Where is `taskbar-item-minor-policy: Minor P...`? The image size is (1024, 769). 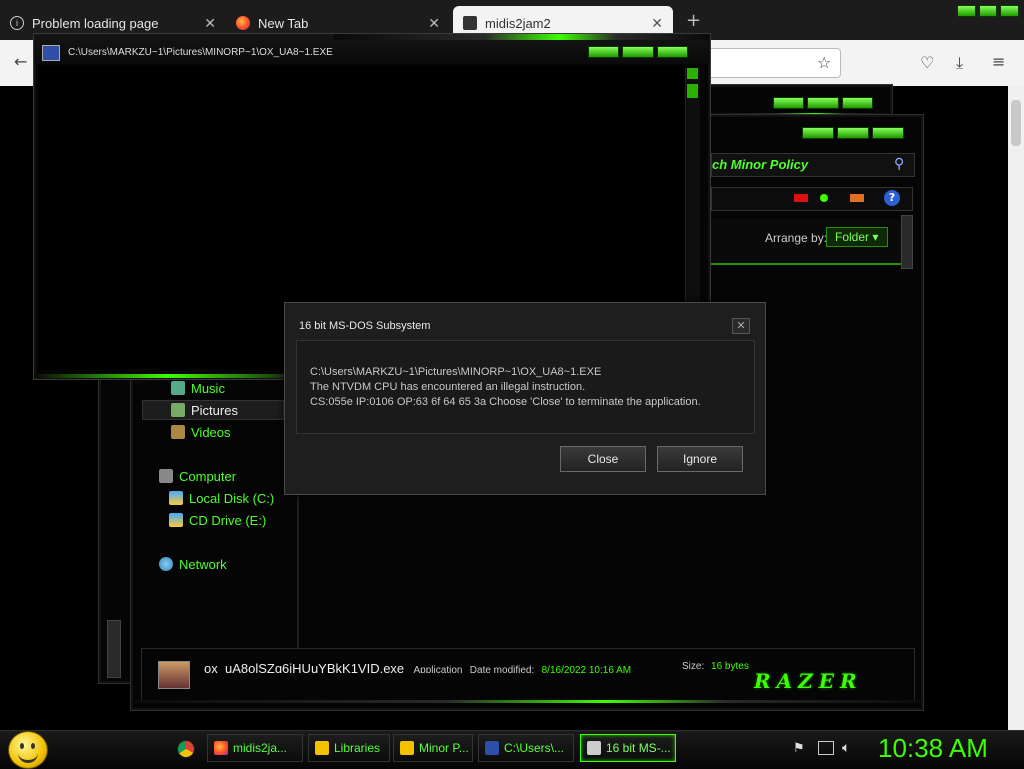 taskbar-item-minor-policy: Minor P... is located at coordinates (433, 748).